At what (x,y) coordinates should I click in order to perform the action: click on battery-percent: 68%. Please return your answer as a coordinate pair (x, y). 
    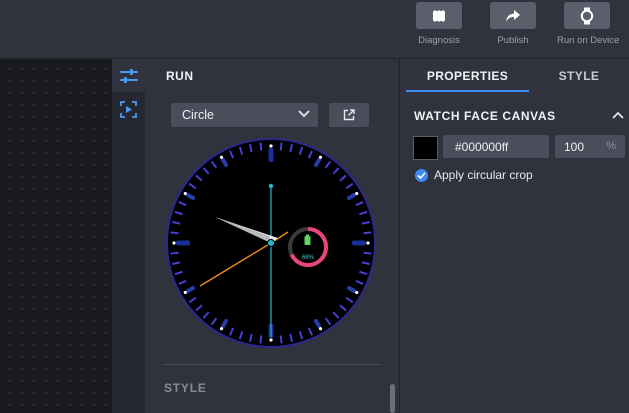
    Looking at the image, I should click on (308, 258).